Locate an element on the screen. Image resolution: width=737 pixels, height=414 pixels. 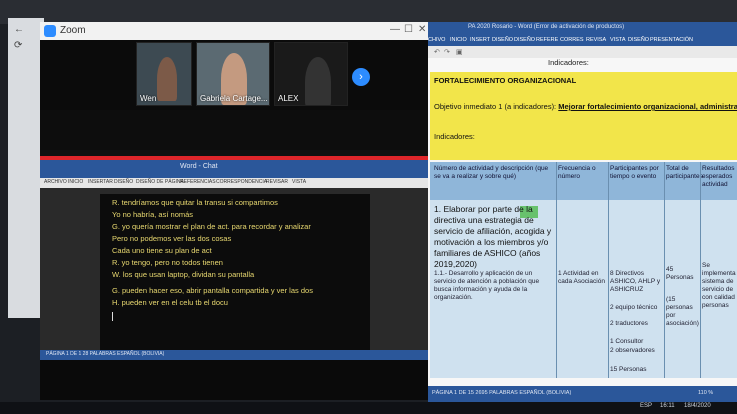
browser-window-behind: ← ⟳ is located at coordinates (26, 168).